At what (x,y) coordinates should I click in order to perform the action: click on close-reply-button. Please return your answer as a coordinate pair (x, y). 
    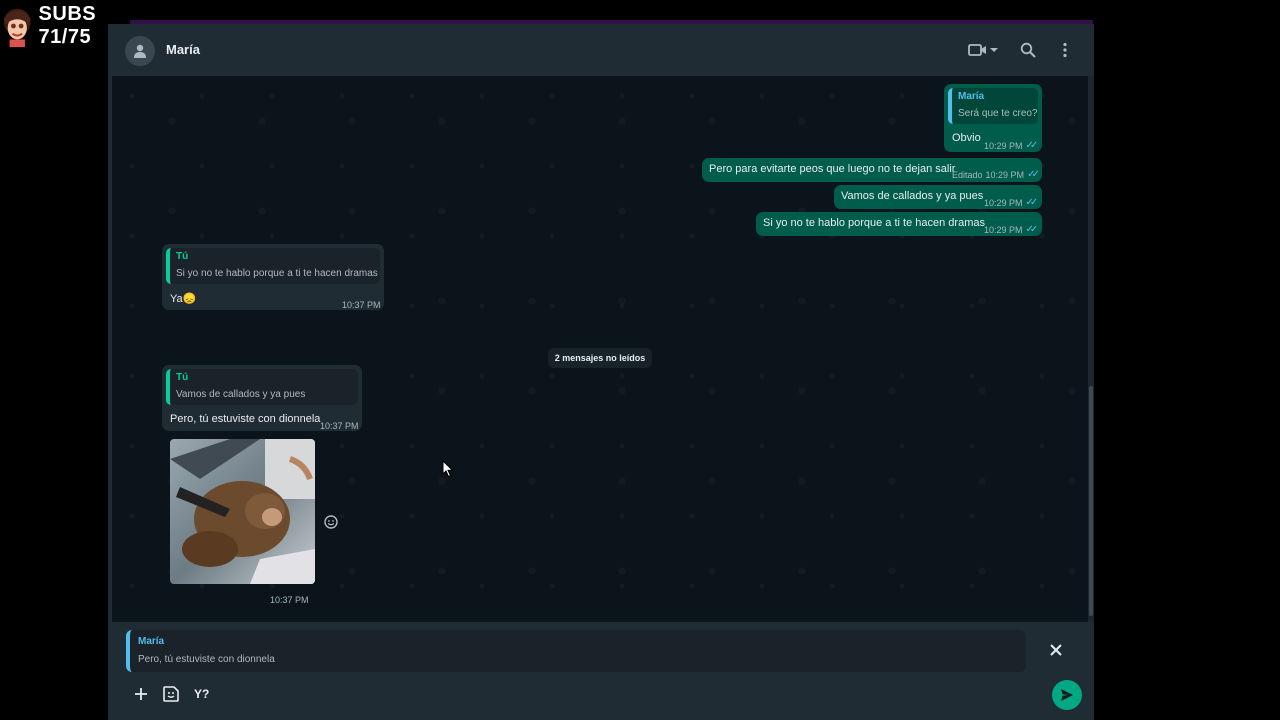
    Looking at the image, I should click on (1056, 650).